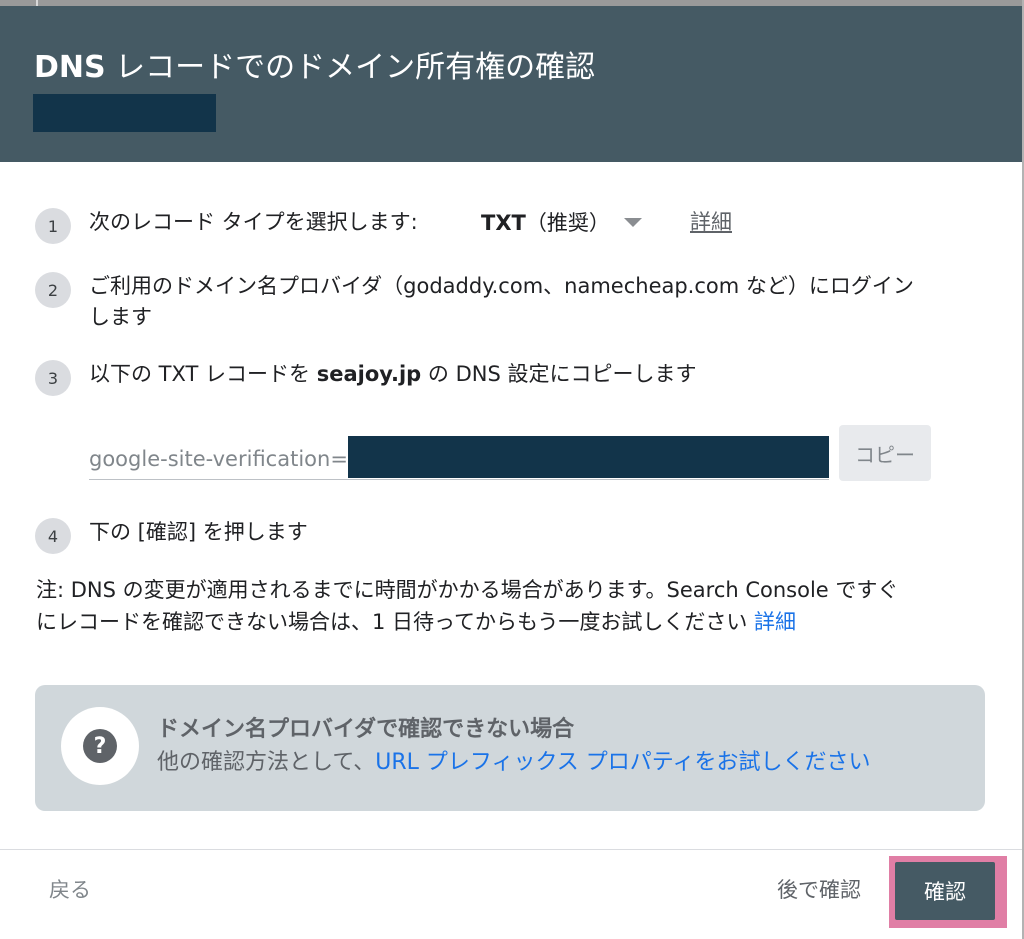  Describe the element at coordinates (819, 890) in the screenshot. I see `verify-later-button: 後で確認` at that location.